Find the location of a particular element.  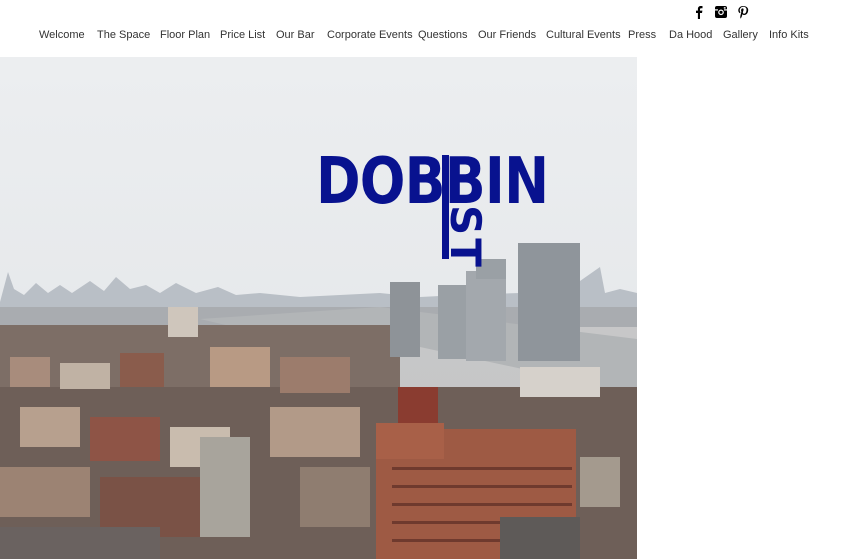

social-links is located at coordinates (721, 12).